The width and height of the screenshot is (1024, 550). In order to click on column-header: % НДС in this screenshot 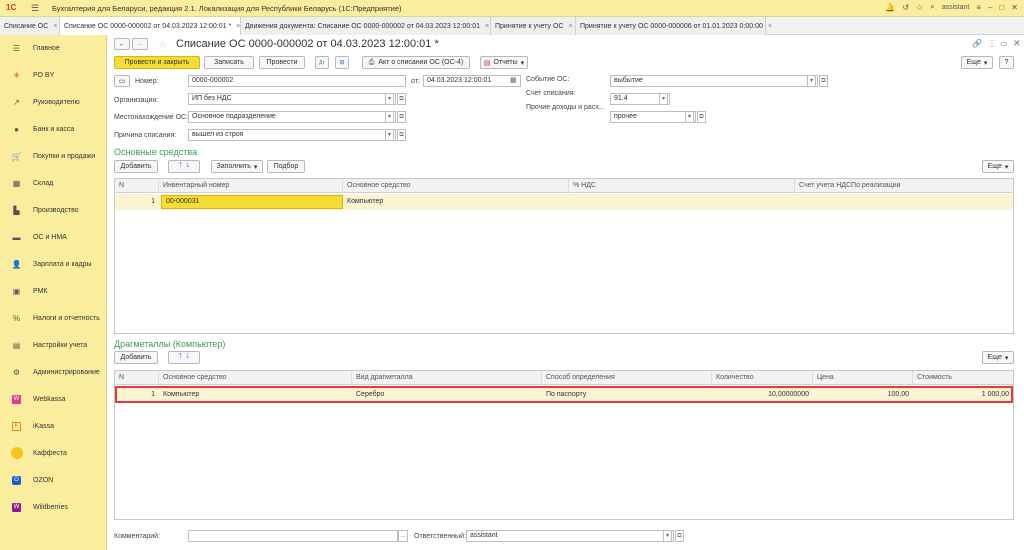, I will do `click(682, 186)`.